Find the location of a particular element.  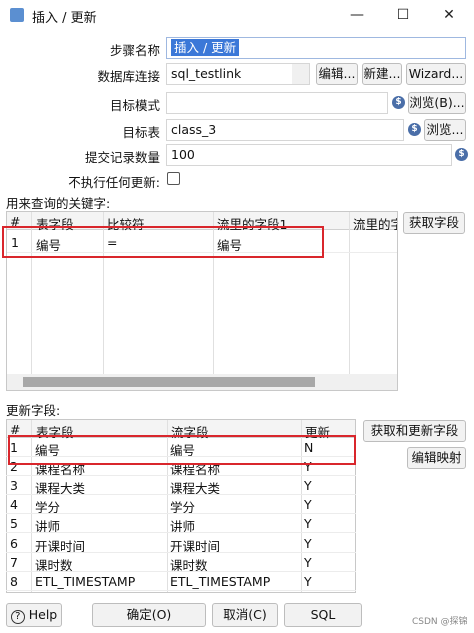

maximize-button: ☐ is located at coordinates (403, 15).